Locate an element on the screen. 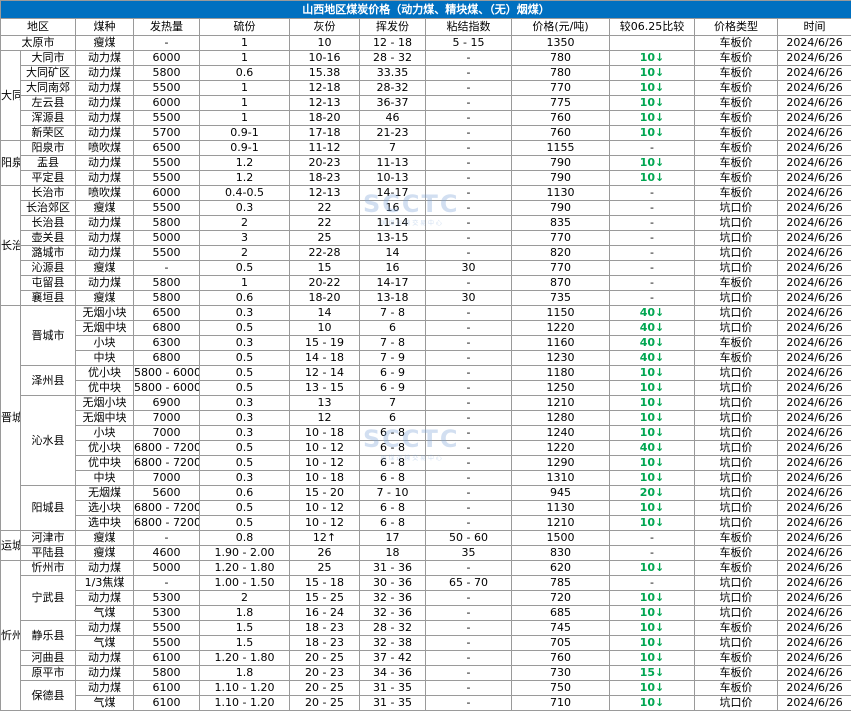  vol-cell: 7 - 8 is located at coordinates (392, 313).